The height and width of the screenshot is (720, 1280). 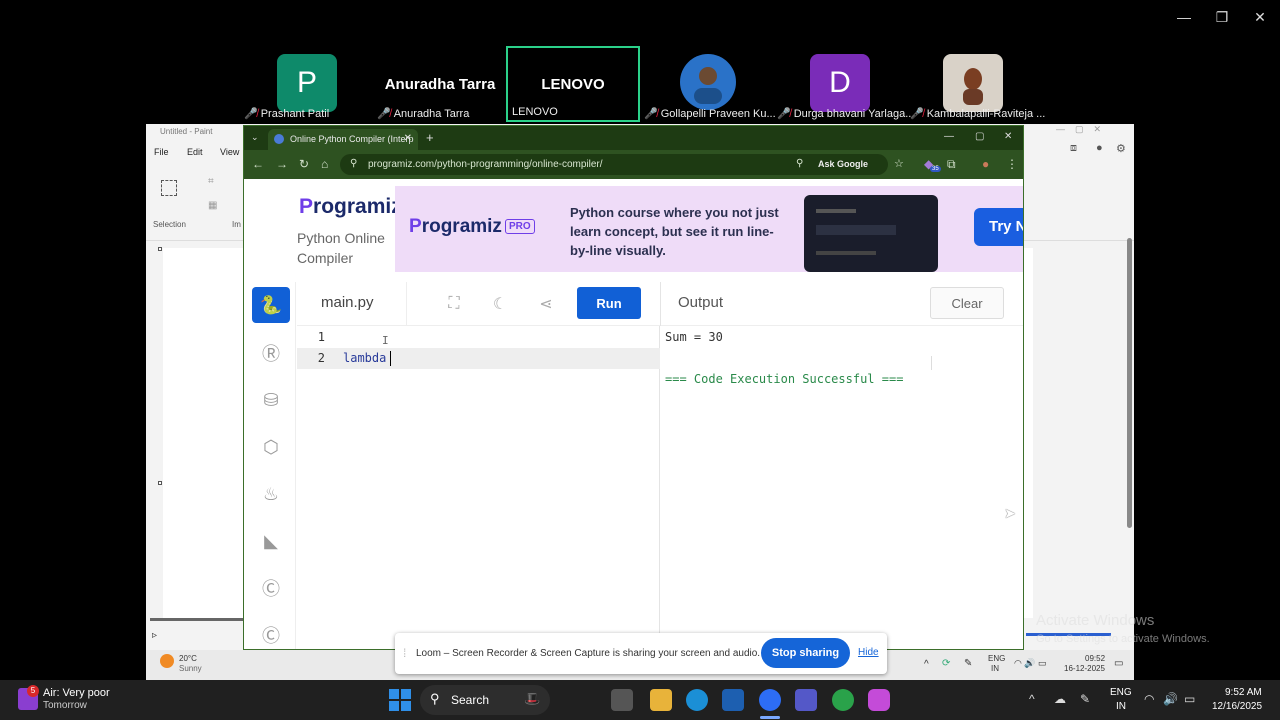 I want to click on taskbar-search-box: ⚲ Search 🎩, so click(x=485, y=700).